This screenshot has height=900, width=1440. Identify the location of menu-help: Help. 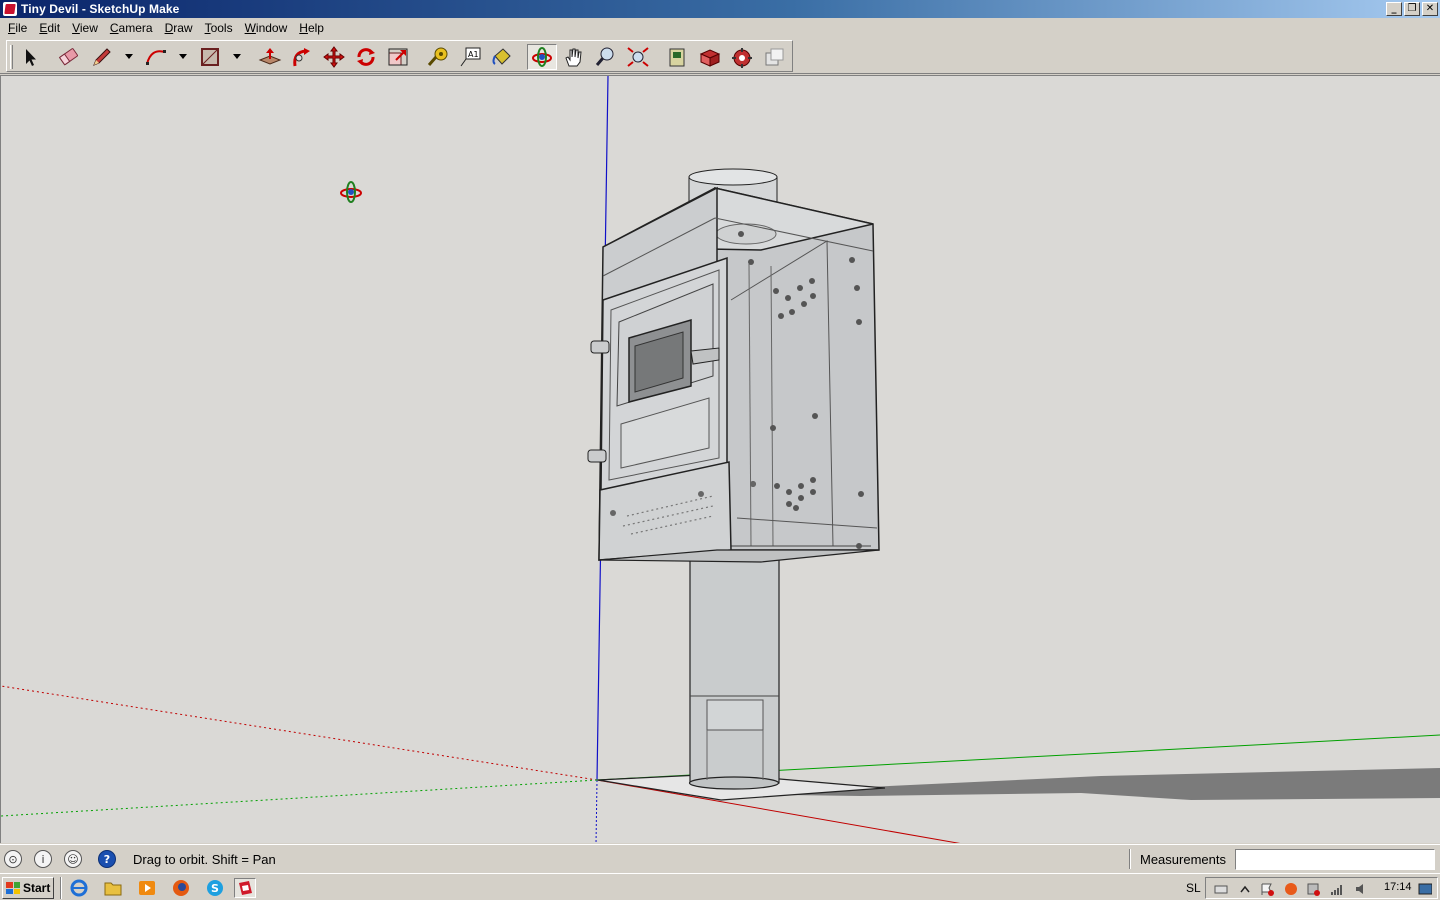
(311, 28).